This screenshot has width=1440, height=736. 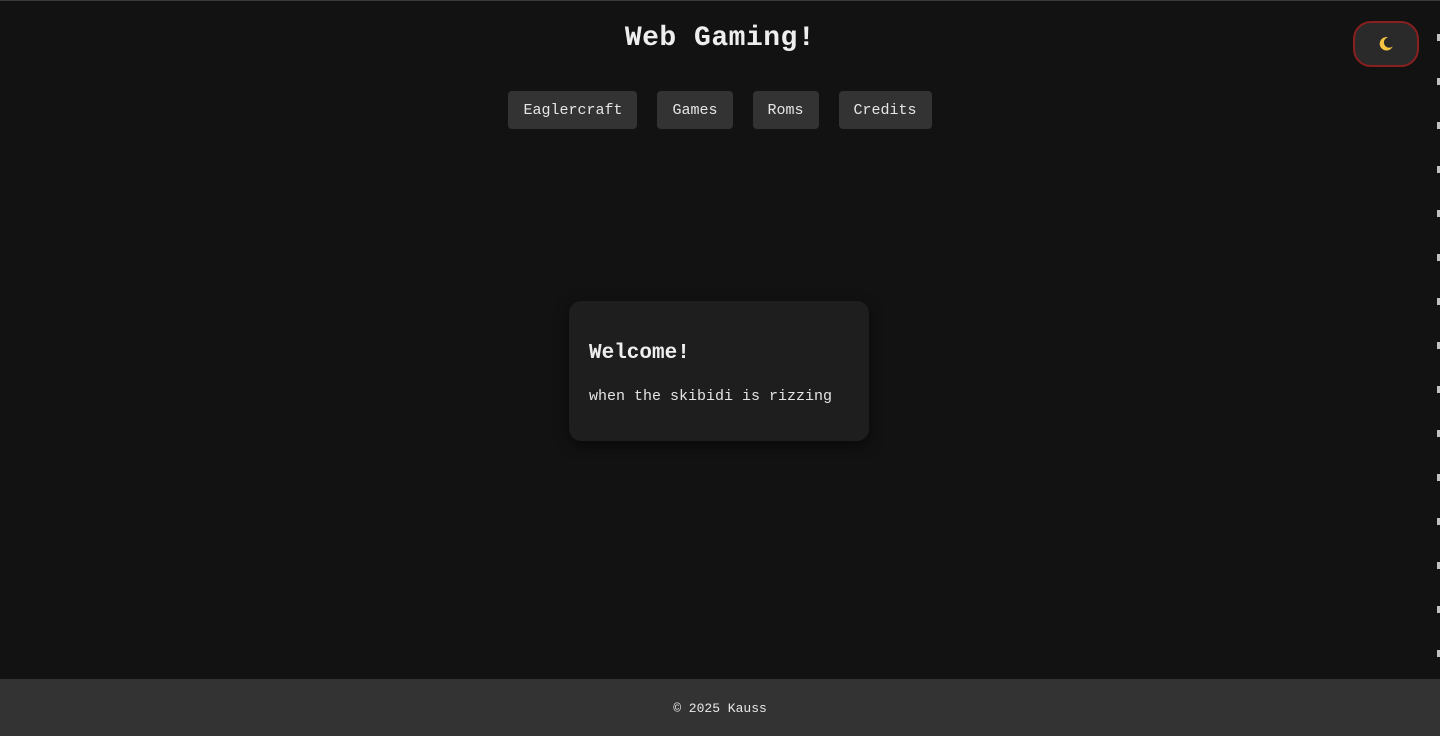 What do you see at coordinates (711, 396) in the screenshot?
I see `card-text: when the skibidi is rizzing` at bounding box center [711, 396].